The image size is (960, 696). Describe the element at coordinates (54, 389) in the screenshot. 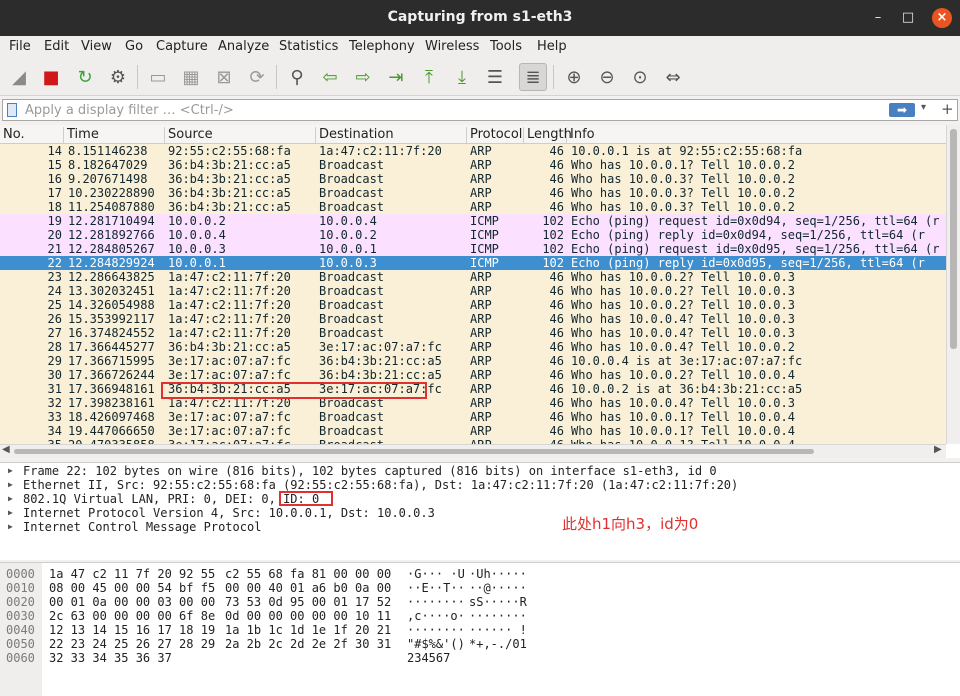

I see `packet-no: 31` at that location.